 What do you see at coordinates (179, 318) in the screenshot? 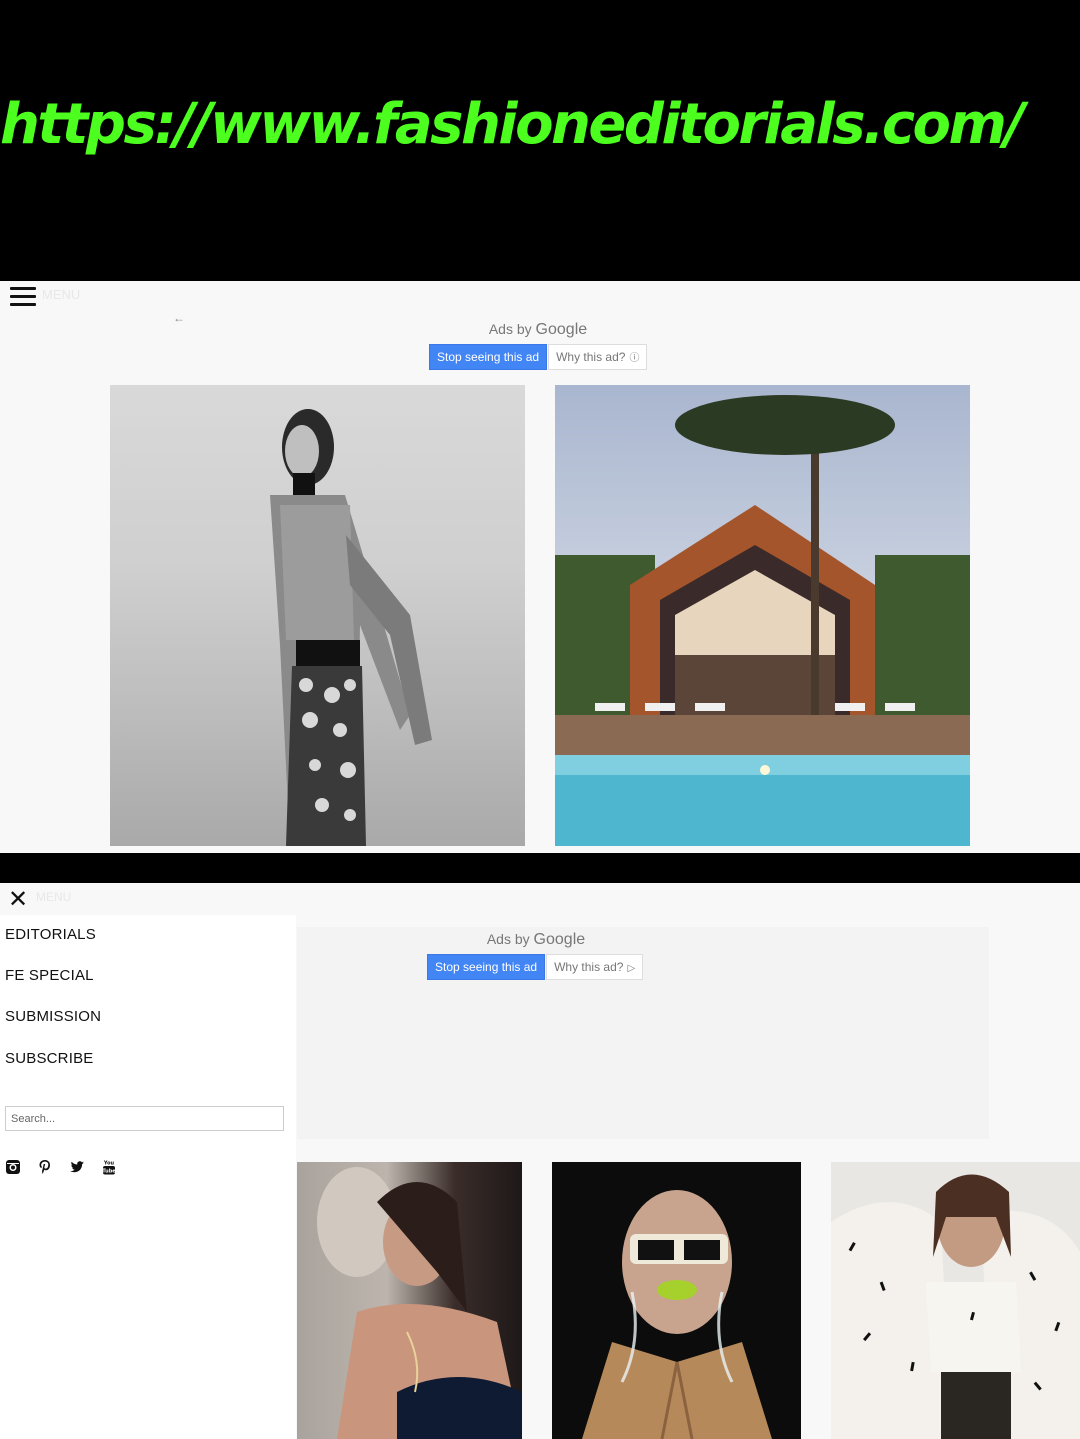
I see `back-arrow-icon: ←` at bounding box center [179, 318].